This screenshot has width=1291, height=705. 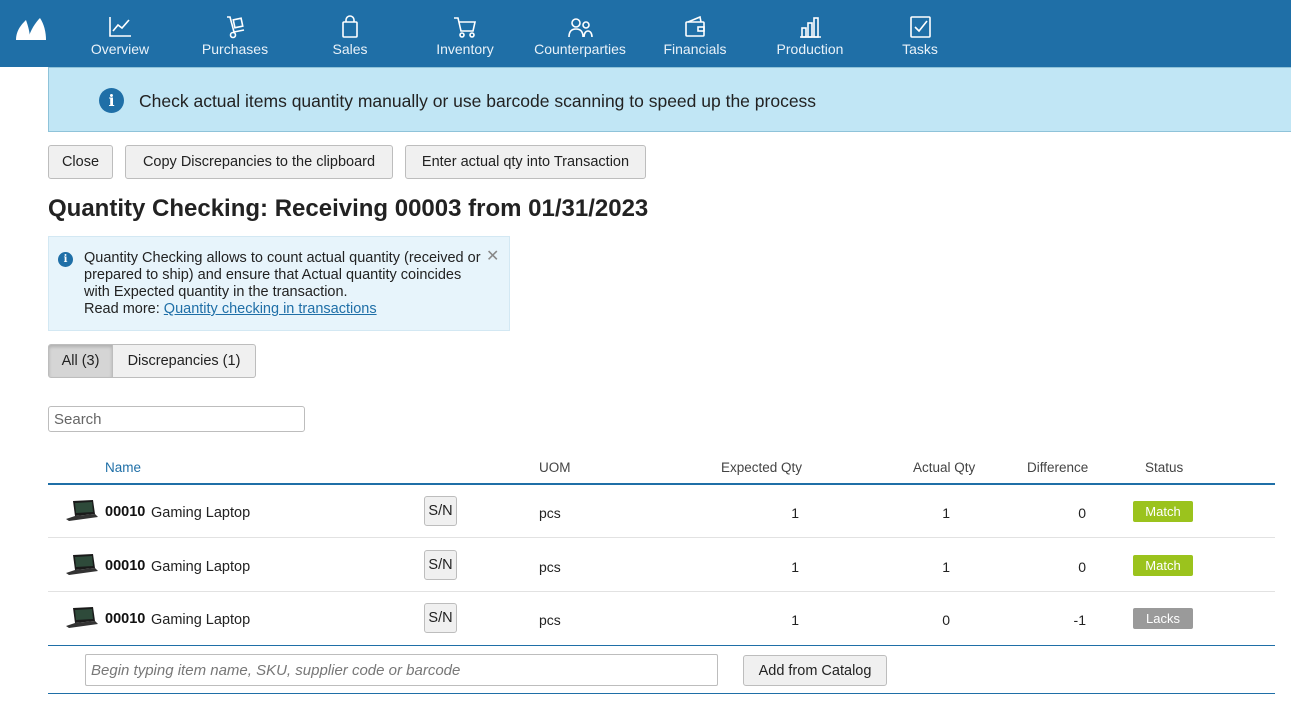 I want to click on hand-truck-icon, so click(x=236, y=27).